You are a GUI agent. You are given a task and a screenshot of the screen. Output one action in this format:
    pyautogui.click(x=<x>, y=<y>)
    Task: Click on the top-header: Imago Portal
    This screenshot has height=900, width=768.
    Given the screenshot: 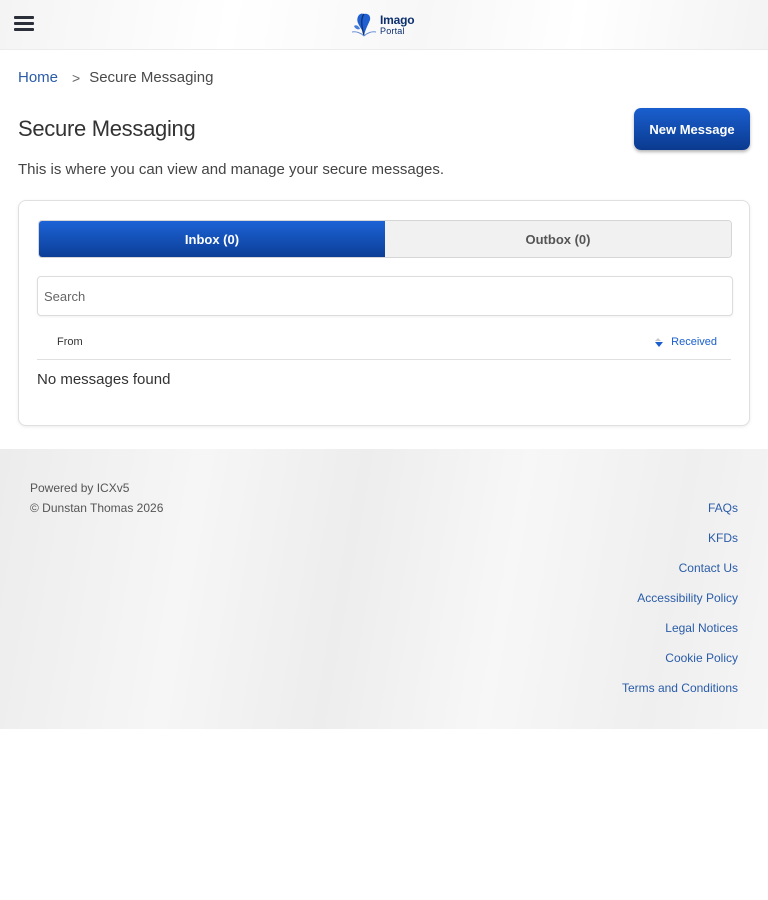 What is the action you would take?
    pyautogui.click(x=384, y=25)
    